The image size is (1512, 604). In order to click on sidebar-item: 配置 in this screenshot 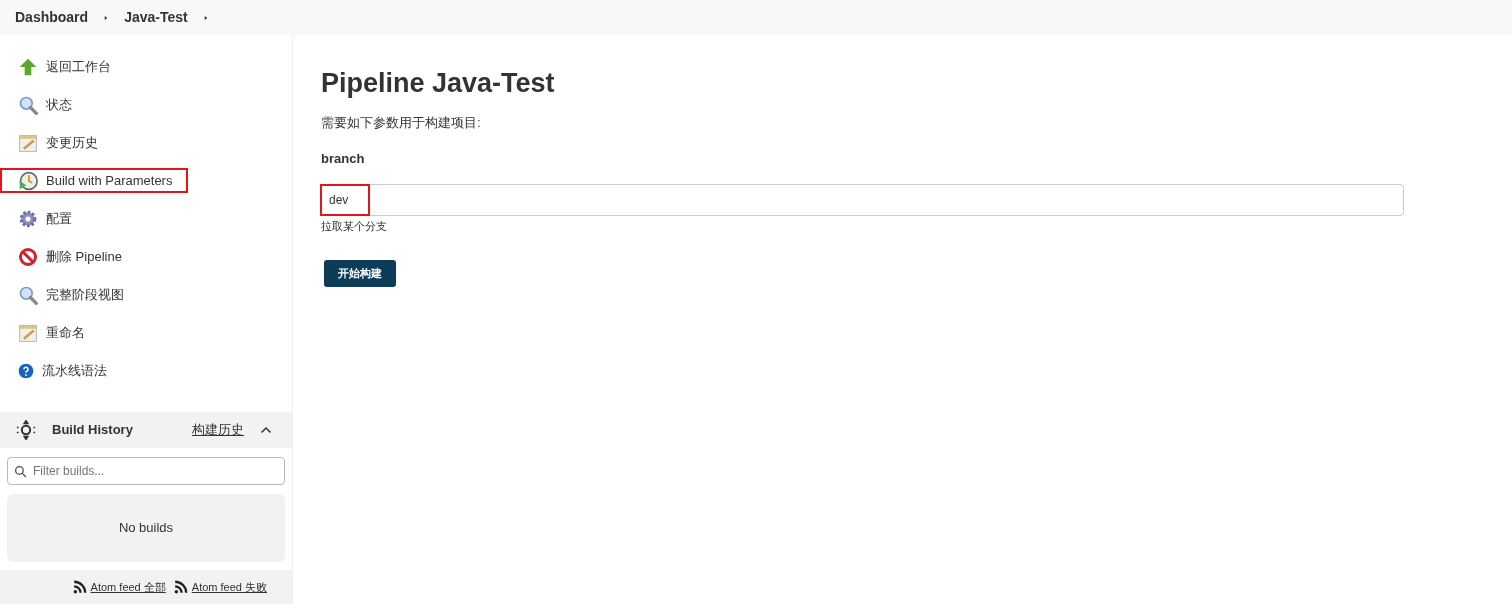, I will do `click(44, 218)`.